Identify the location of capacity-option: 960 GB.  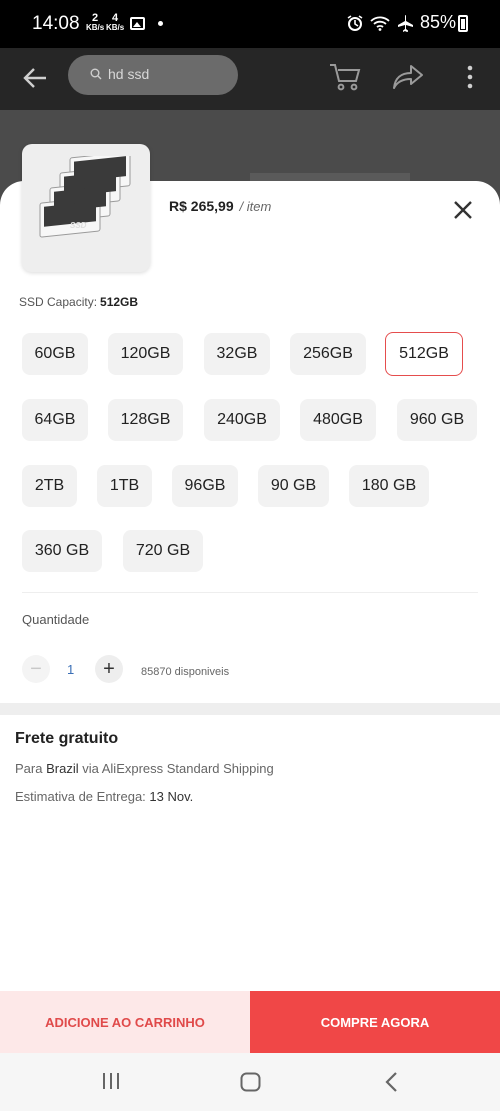
(437, 420).